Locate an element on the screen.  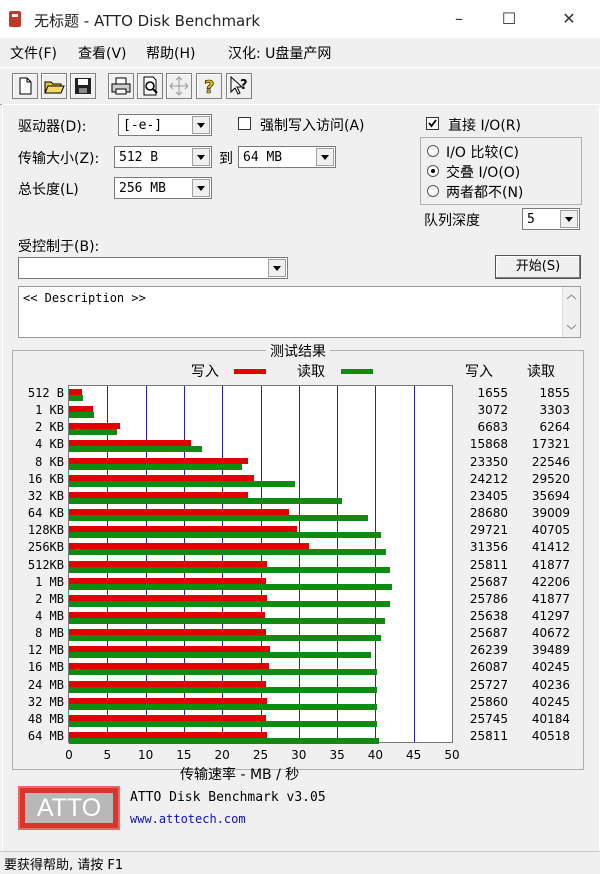
write-value: 23350 is located at coordinates (488, 461).